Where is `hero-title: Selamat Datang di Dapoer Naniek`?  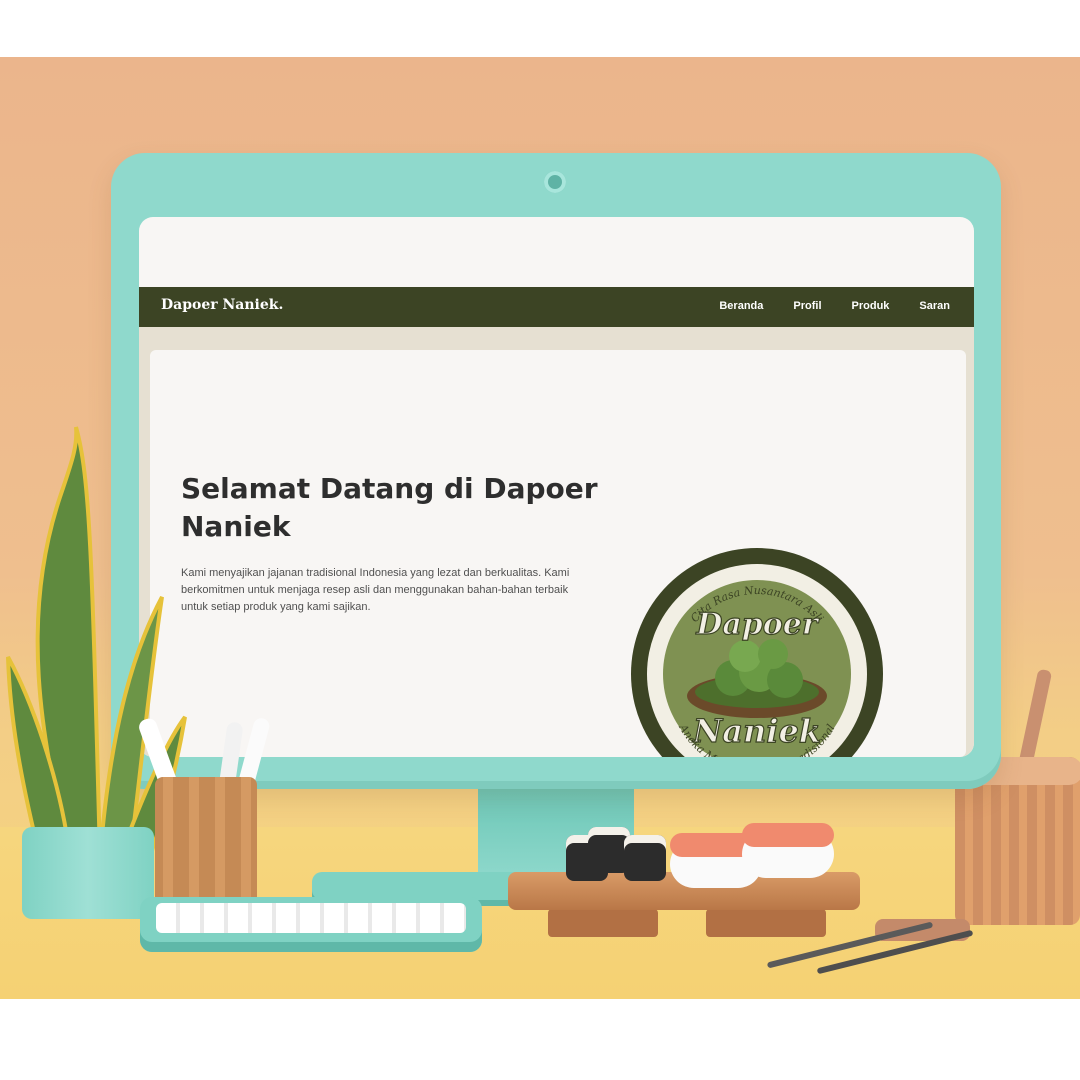
hero-title: Selamat Datang di Dapoer Naniek is located at coordinates (389, 507).